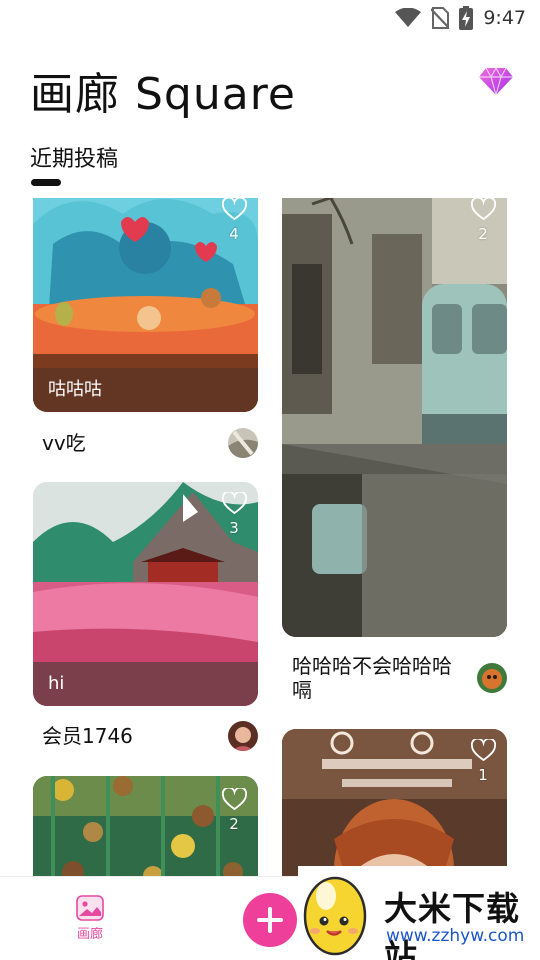 The height and width of the screenshot is (960, 540). What do you see at coordinates (87, 736) in the screenshot?
I see `author-name: 会员1746` at bounding box center [87, 736].